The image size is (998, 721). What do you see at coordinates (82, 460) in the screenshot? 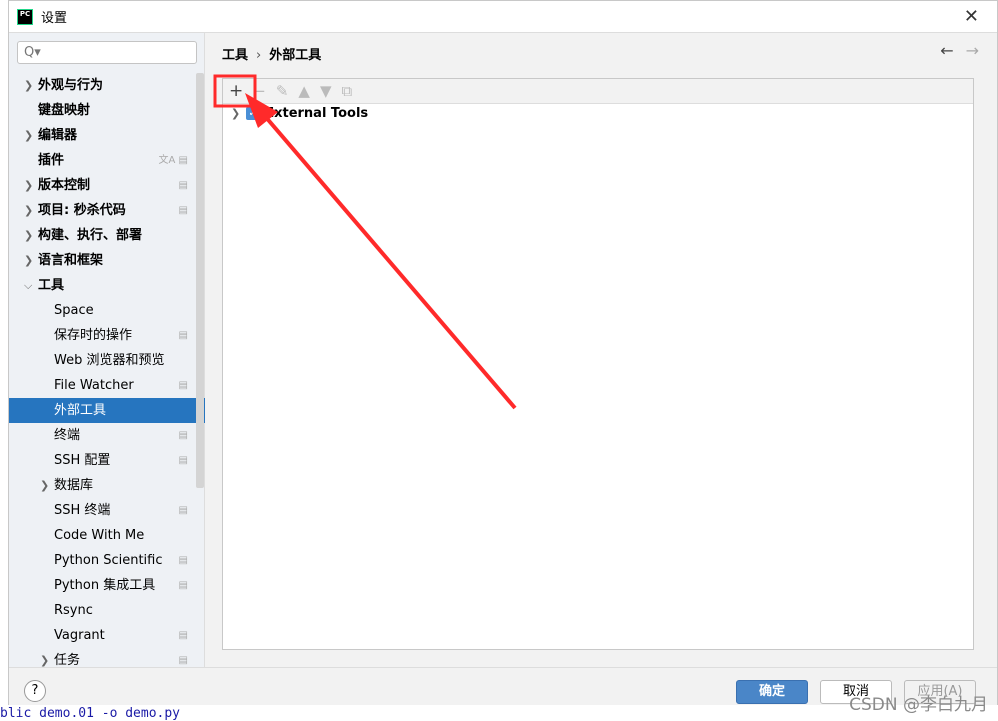
I see `sidebar-item-label: SSH 配置` at bounding box center [82, 460].